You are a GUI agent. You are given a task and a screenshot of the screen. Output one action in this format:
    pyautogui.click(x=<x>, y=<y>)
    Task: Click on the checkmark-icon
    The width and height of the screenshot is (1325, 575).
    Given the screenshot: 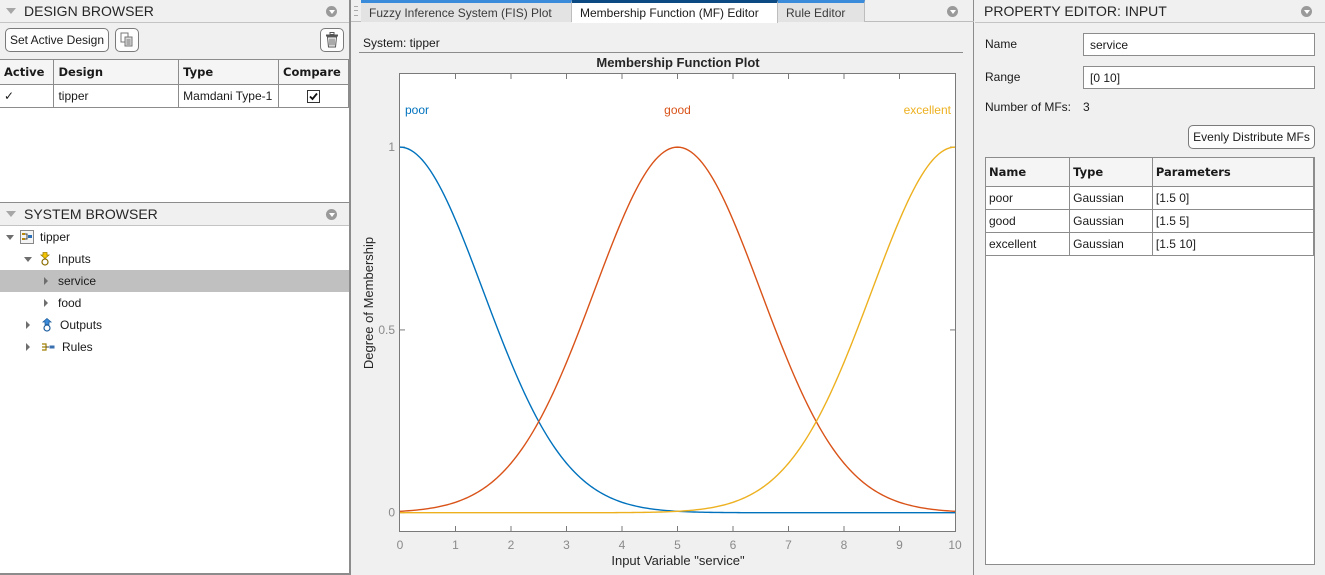 What is the action you would take?
    pyautogui.click(x=313, y=96)
    